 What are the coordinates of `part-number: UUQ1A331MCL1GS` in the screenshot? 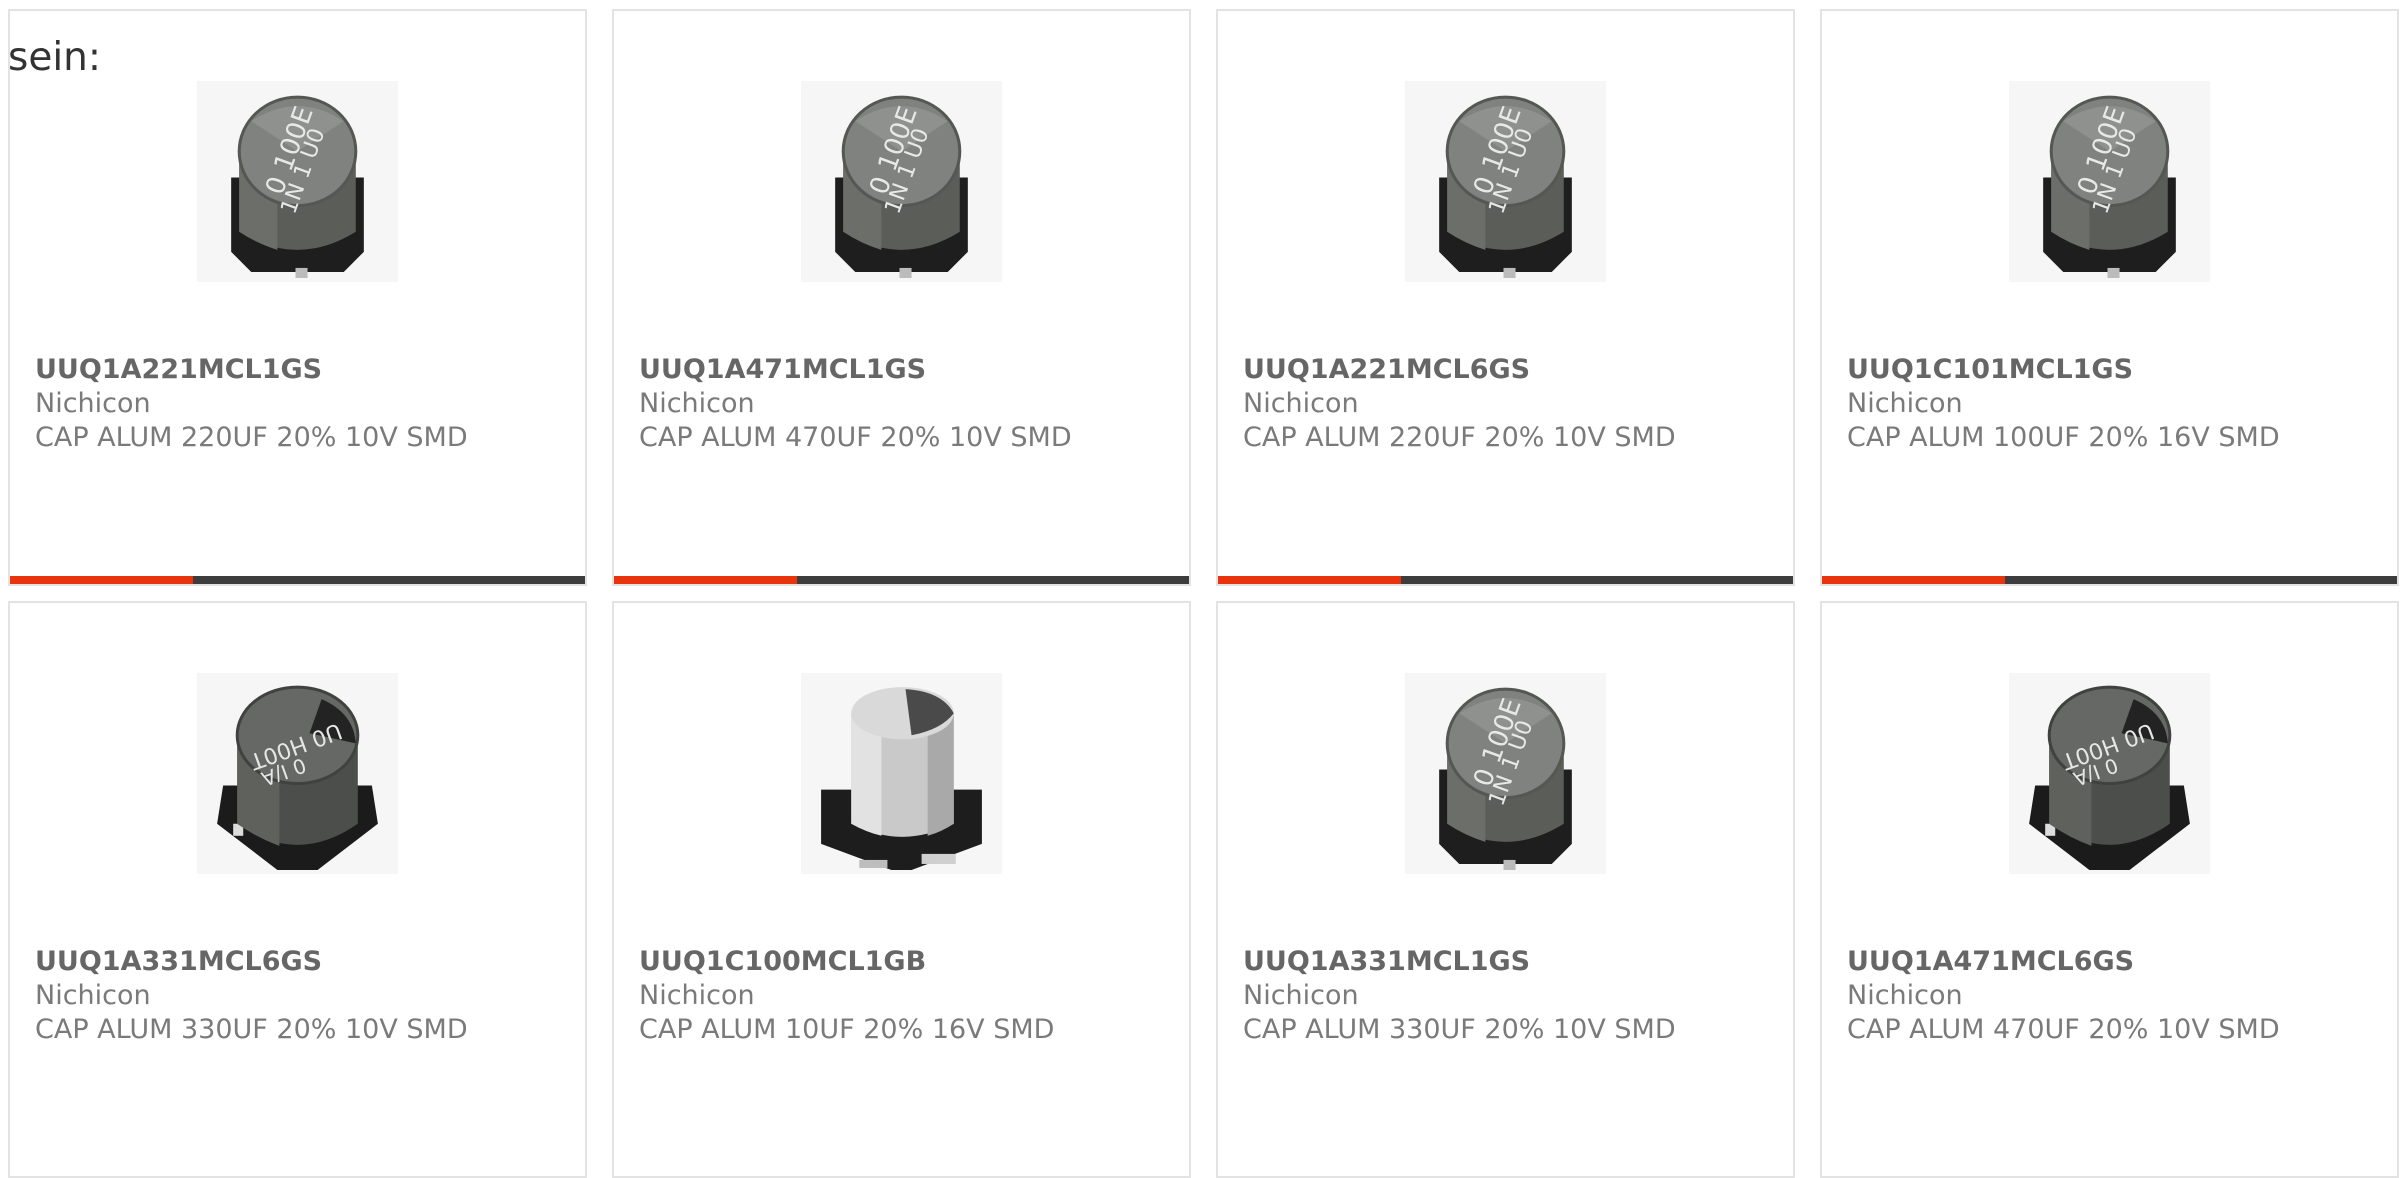 It's located at (1386, 961).